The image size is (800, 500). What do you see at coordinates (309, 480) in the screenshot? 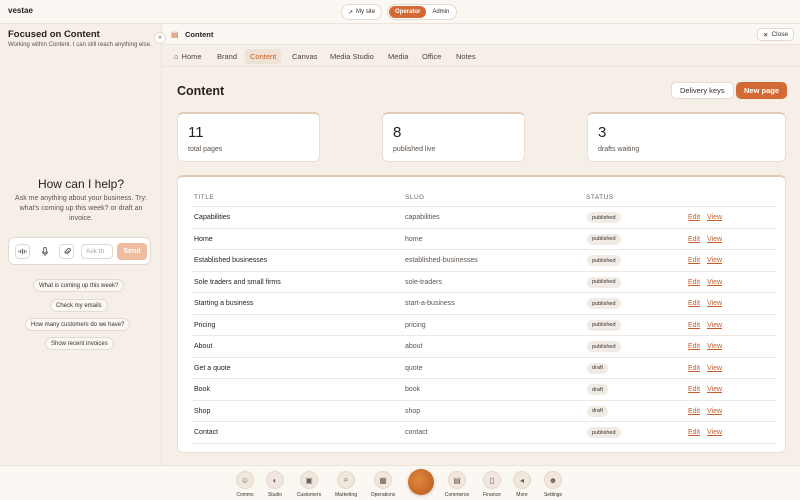
I see `contacts-icon: ▣` at bounding box center [309, 480].